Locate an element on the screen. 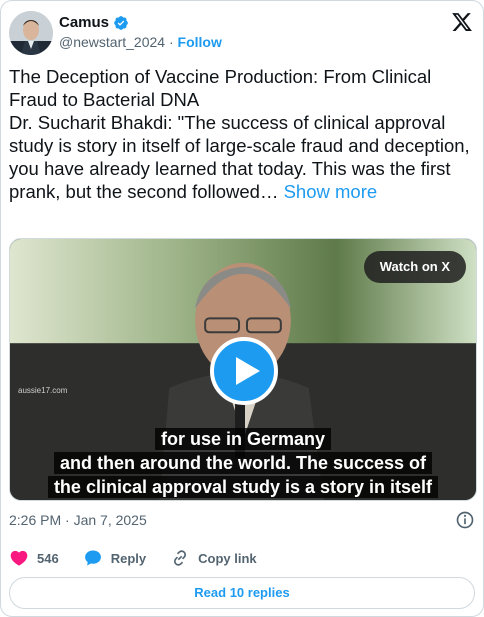 This screenshot has width=484, height=617. reply-button: Reply is located at coordinates (114, 558).